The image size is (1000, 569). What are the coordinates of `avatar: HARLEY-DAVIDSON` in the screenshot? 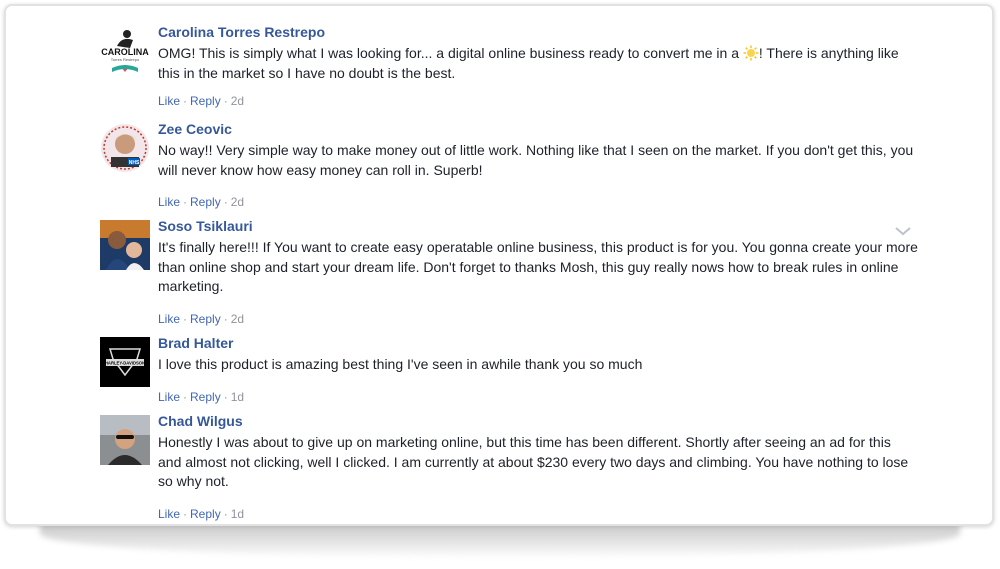 It's located at (125, 362).